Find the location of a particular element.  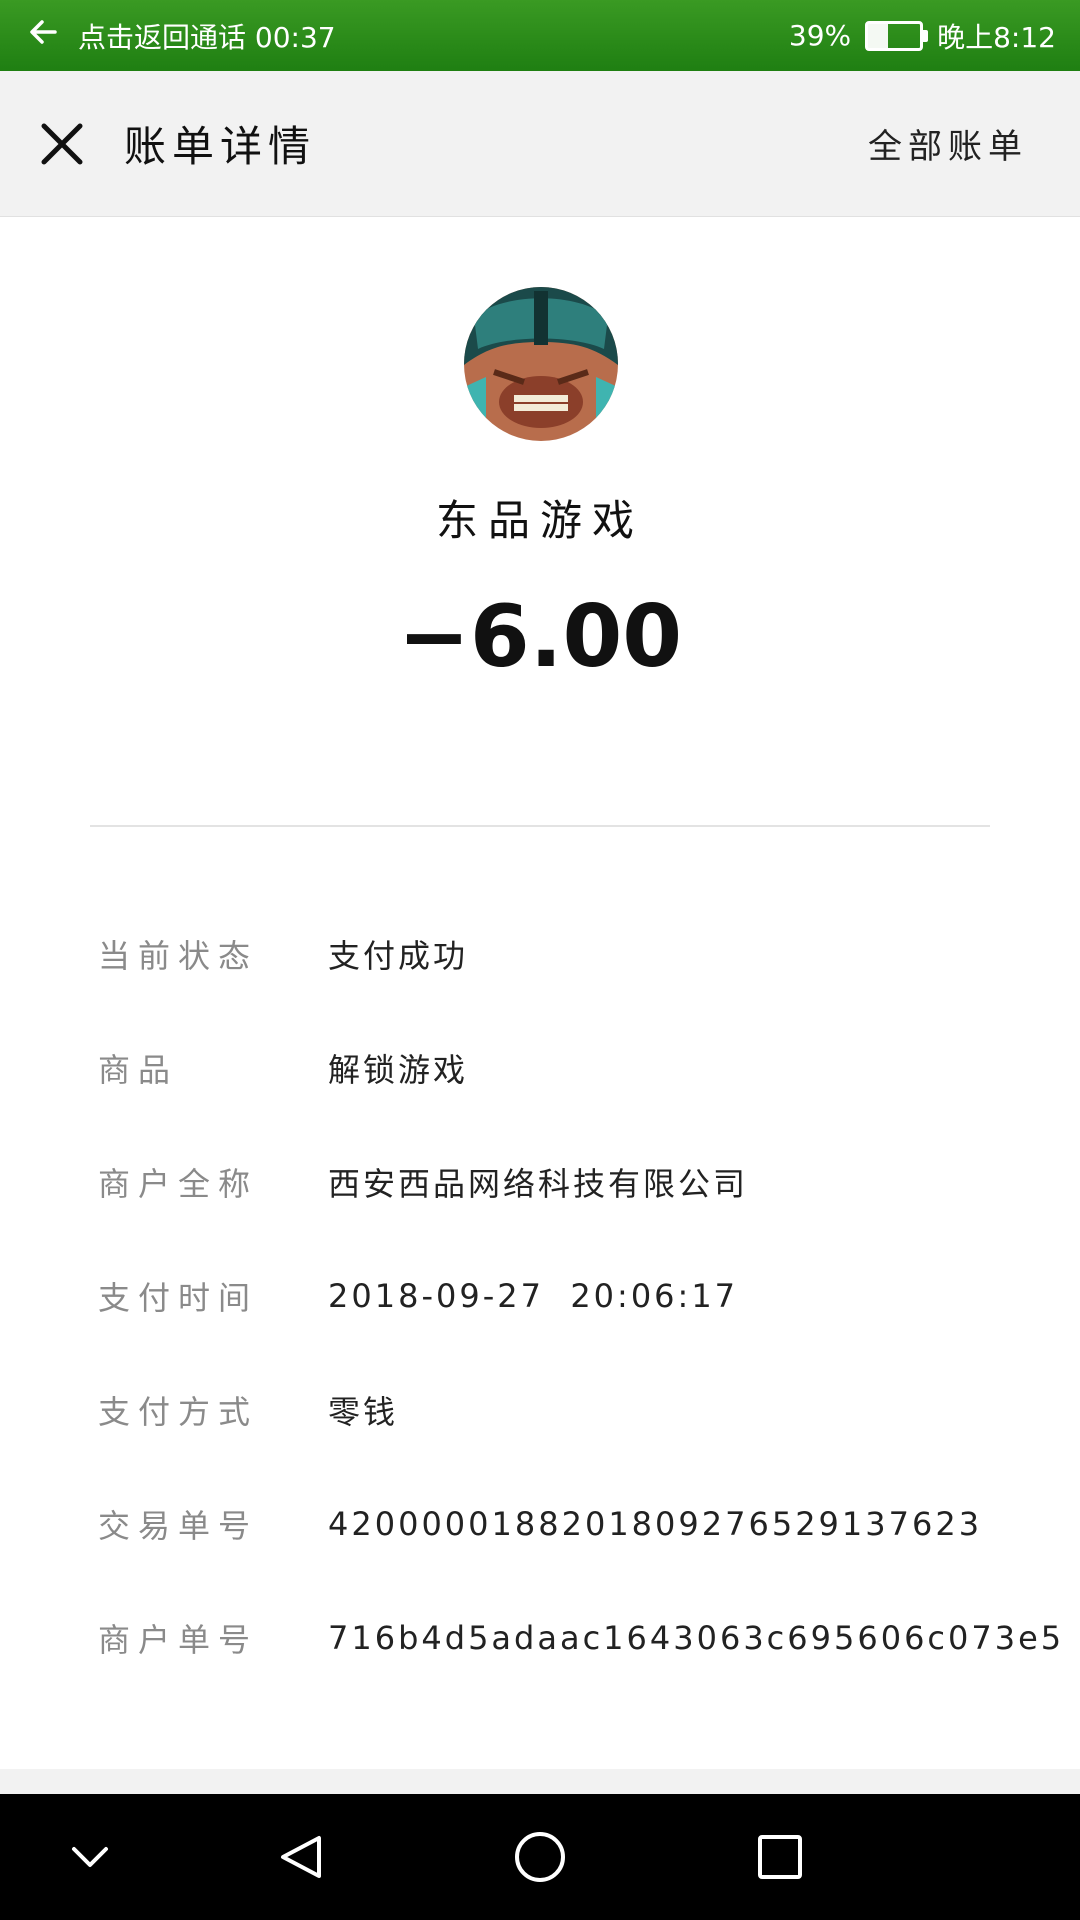

all-bills-link: 全部账单 is located at coordinates (948, 143).